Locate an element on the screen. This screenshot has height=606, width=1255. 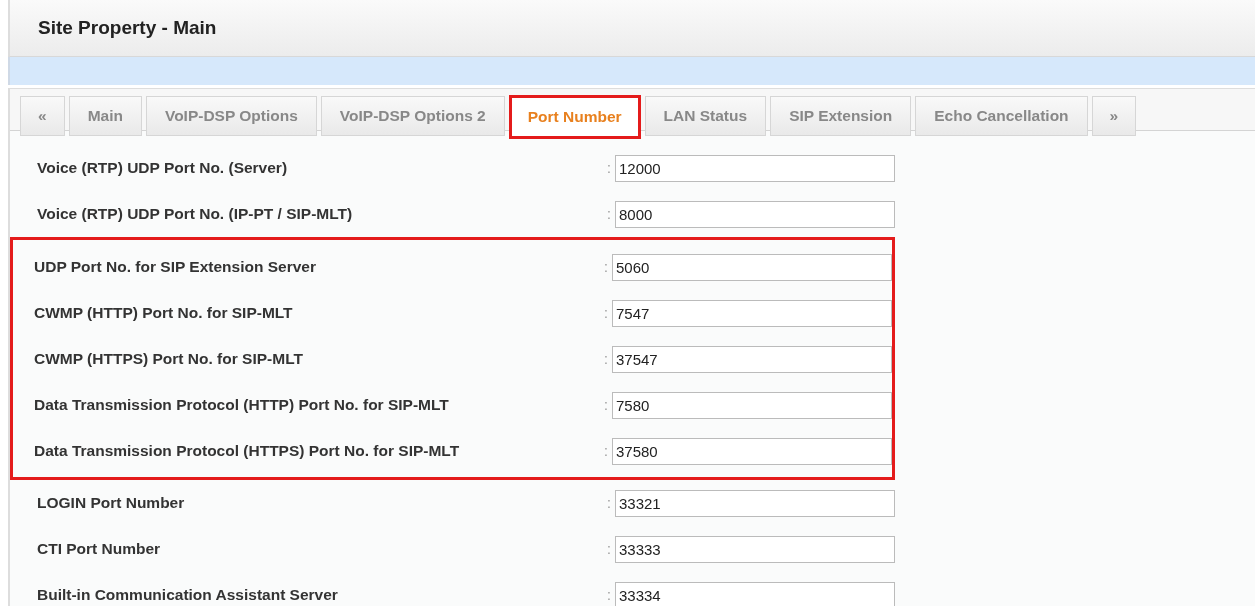
input-field: 33334 is located at coordinates (755, 593).